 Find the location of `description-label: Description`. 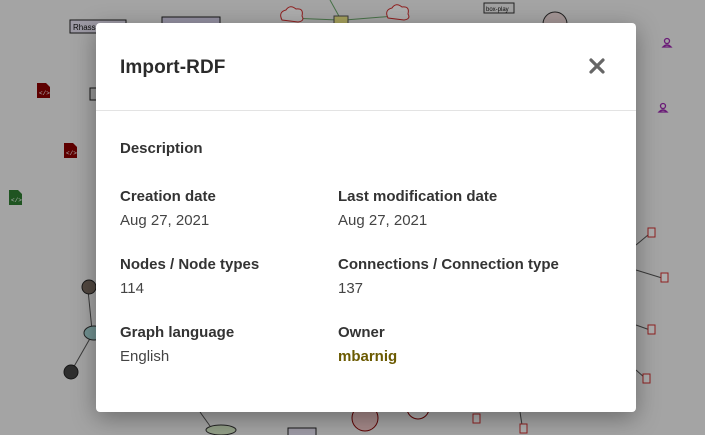

description-label: Description is located at coordinates (161, 148).